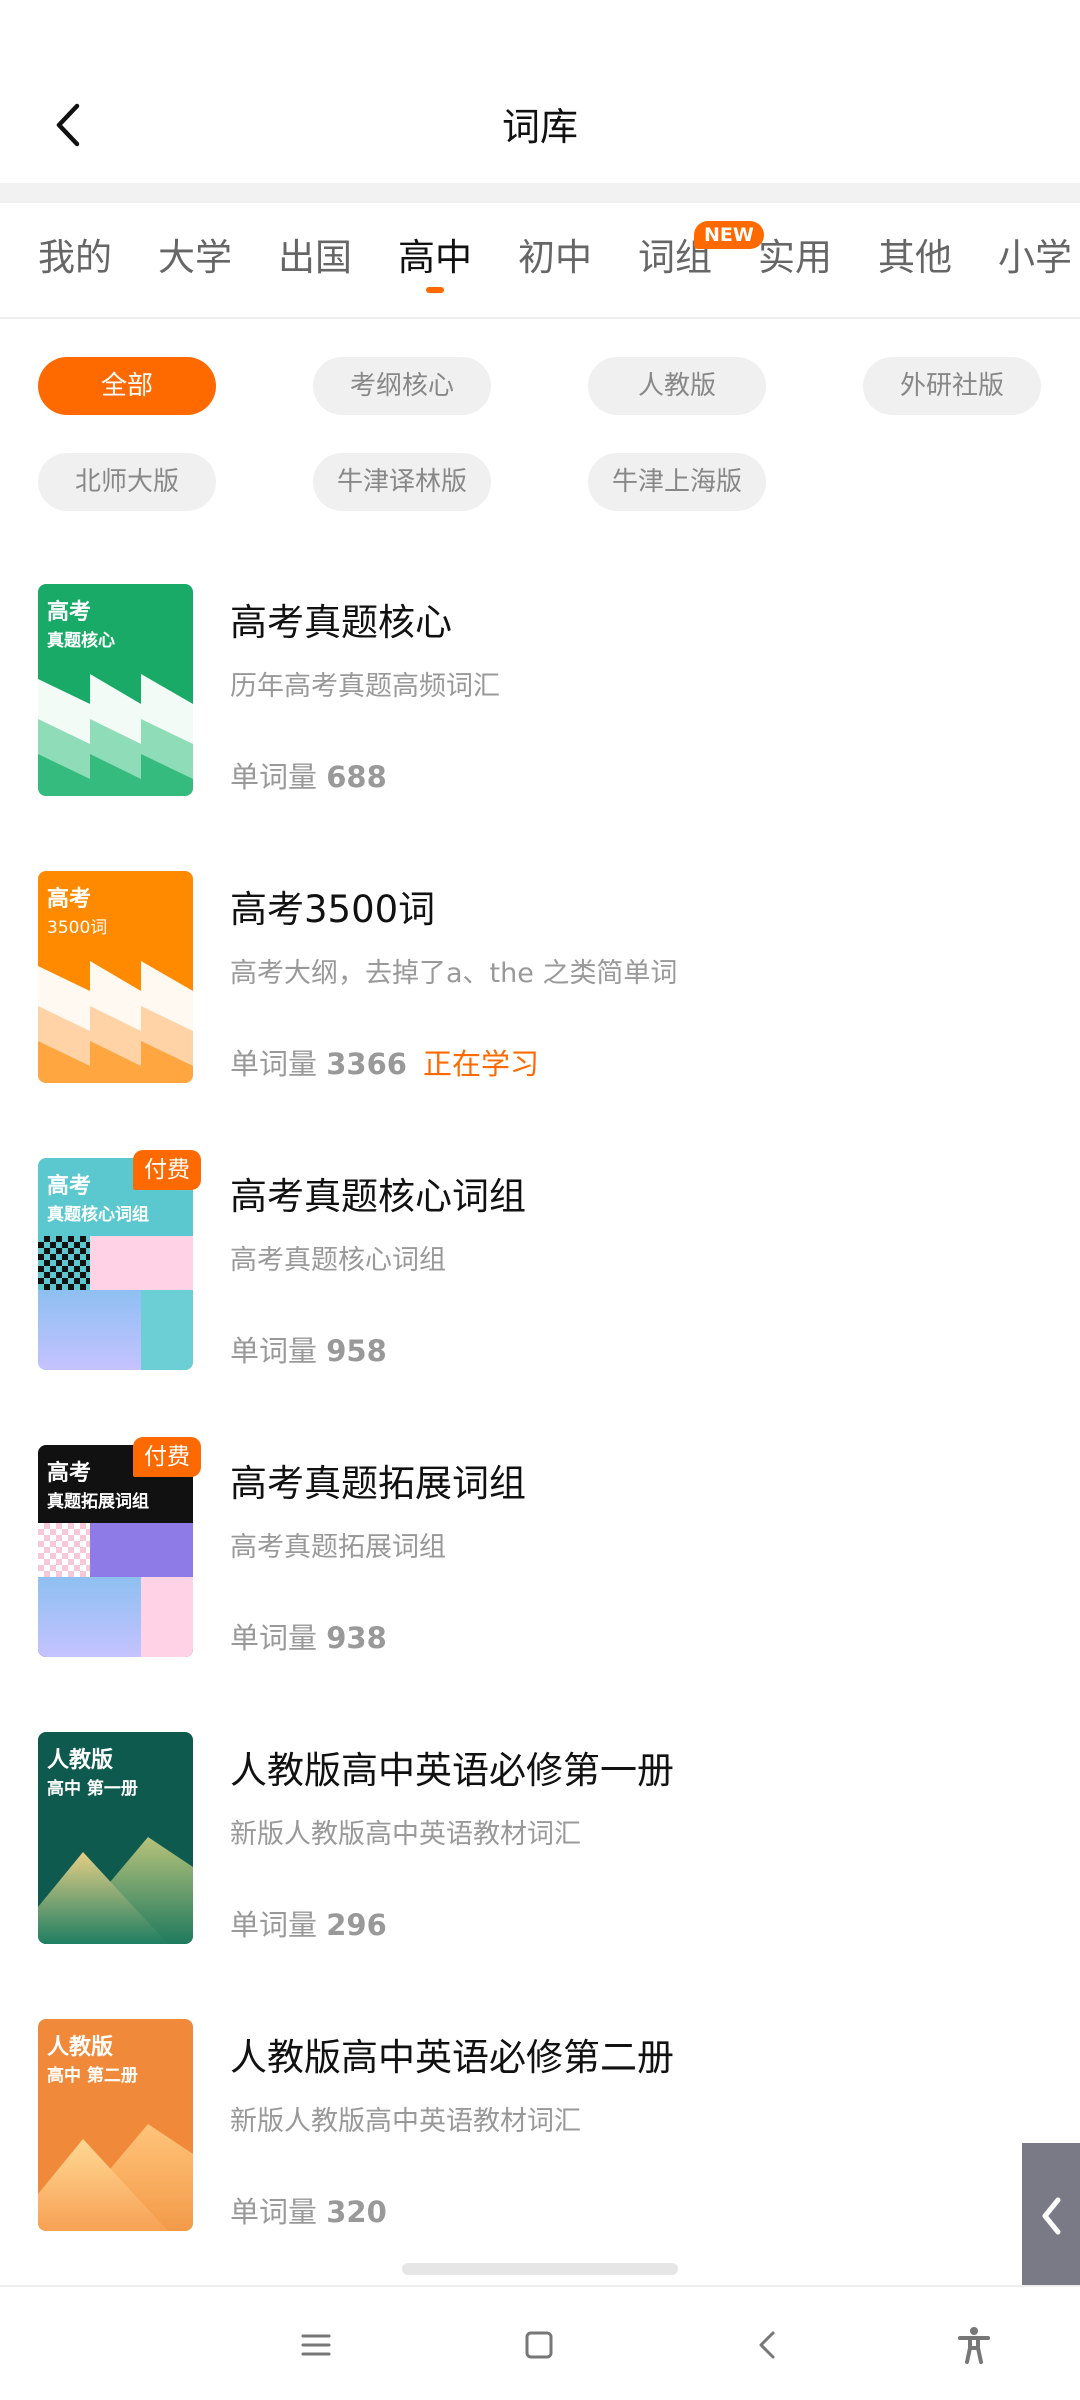 This screenshot has width=1080, height=2400. I want to click on home-icon, so click(539, 2345).